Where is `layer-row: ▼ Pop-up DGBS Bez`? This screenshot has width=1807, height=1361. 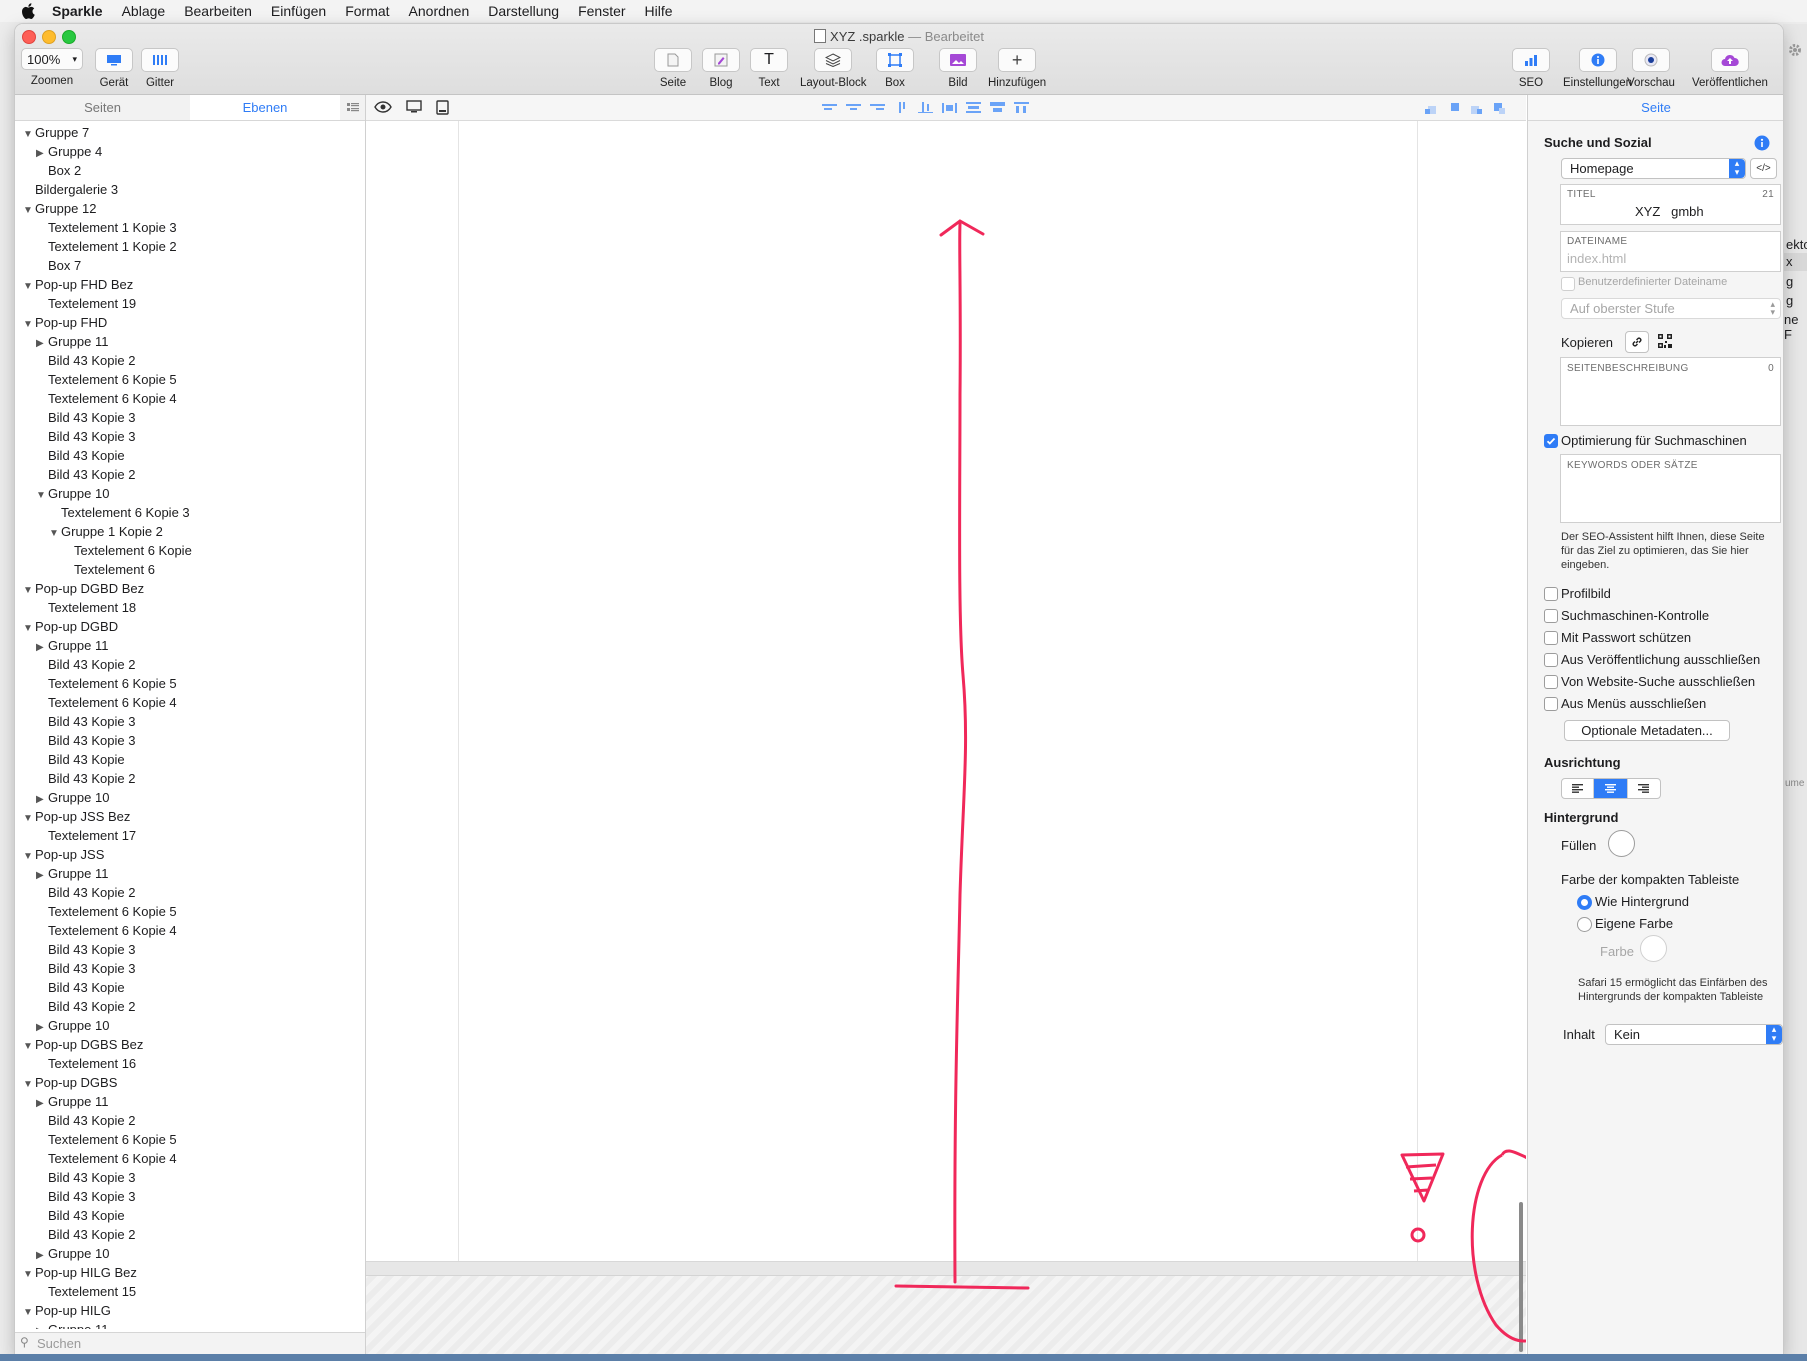 layer-row: ▼ Pop-up DGBS Bez is located at coordinates (79, 1044).